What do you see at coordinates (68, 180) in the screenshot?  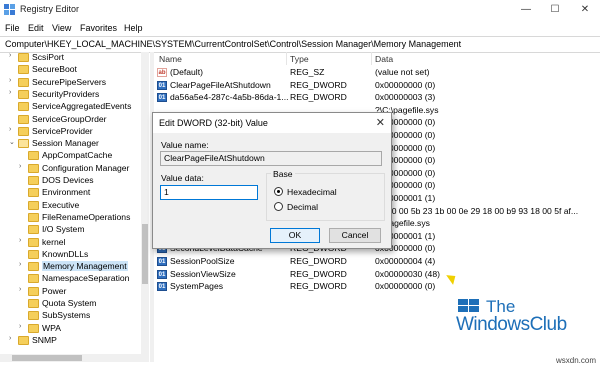 I see `tree-item-label: DOS Devices` at bounding box center [68, 180].